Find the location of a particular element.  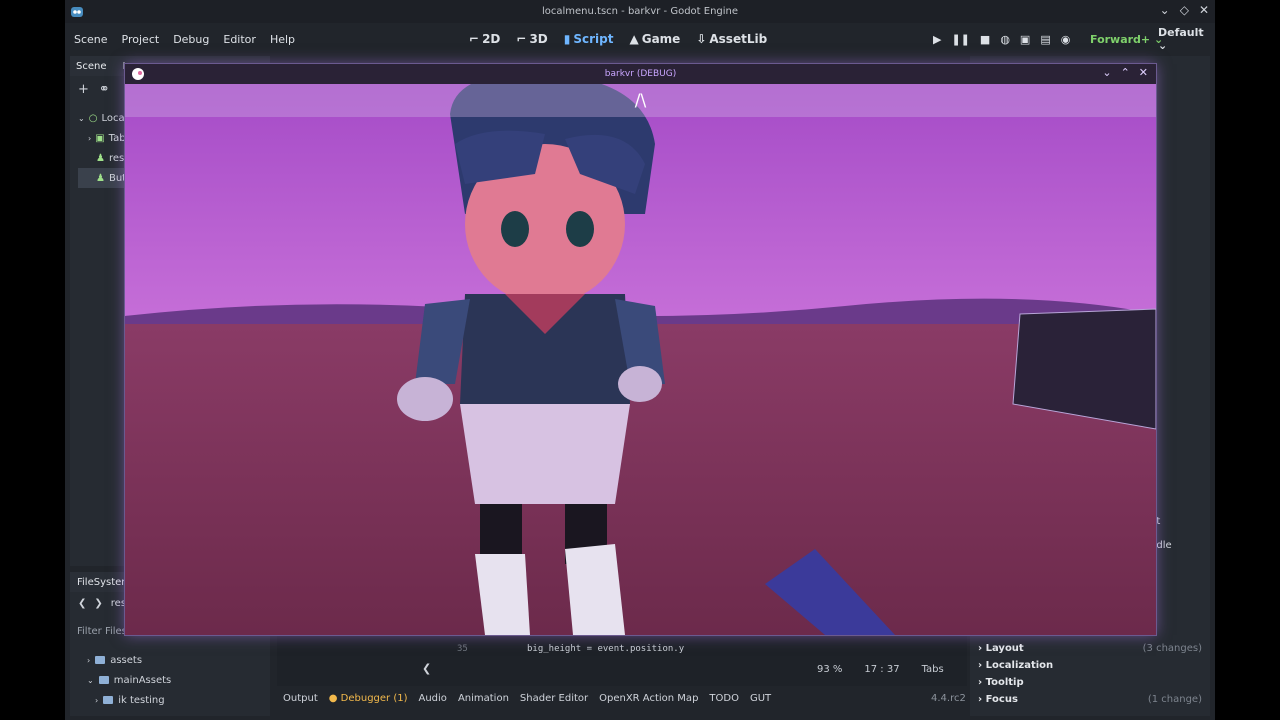

tab-scene: Scene is located at coordinates (91, 66).